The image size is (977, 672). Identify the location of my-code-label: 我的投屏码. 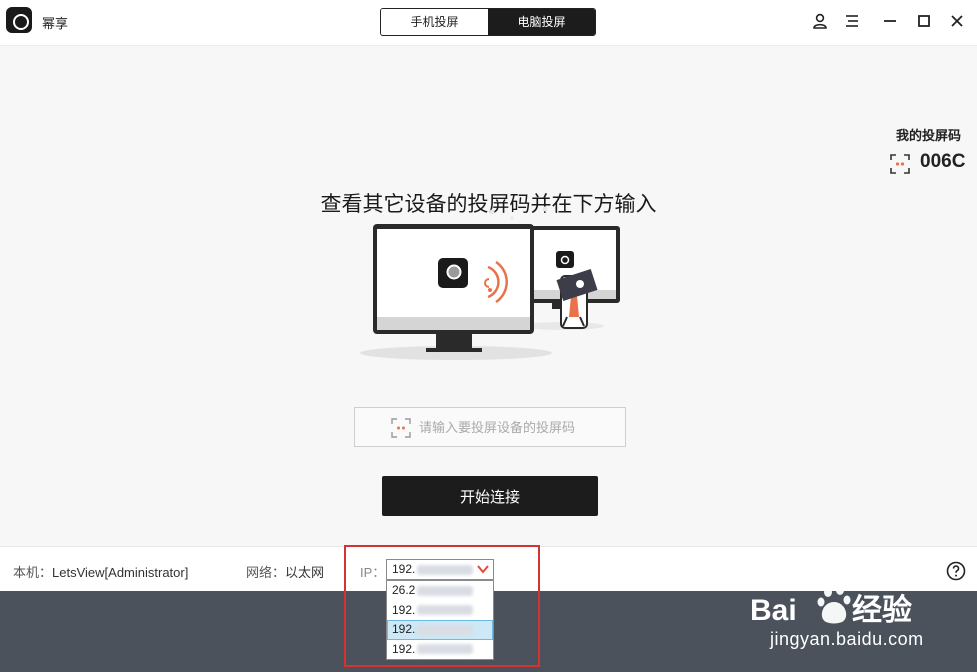
(928, 135).